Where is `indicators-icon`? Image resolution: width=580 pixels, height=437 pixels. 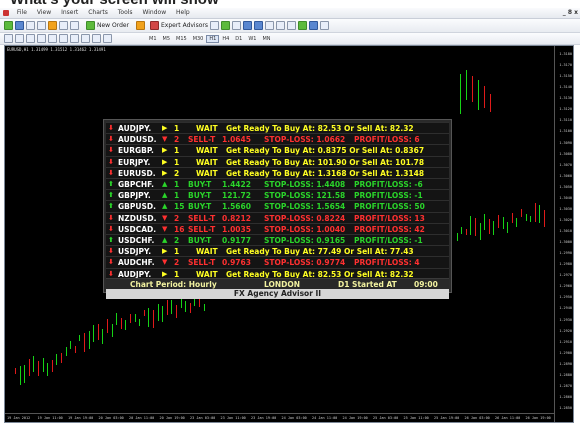 indicators-icon is located at coordinates (302, 25).